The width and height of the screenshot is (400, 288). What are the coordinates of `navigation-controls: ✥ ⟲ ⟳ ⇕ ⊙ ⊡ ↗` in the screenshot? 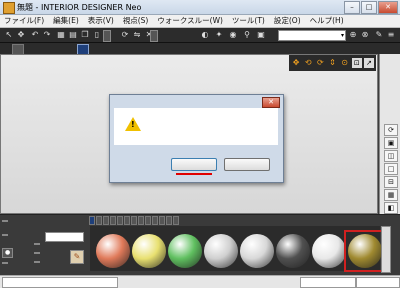 It's located at (332, 63).